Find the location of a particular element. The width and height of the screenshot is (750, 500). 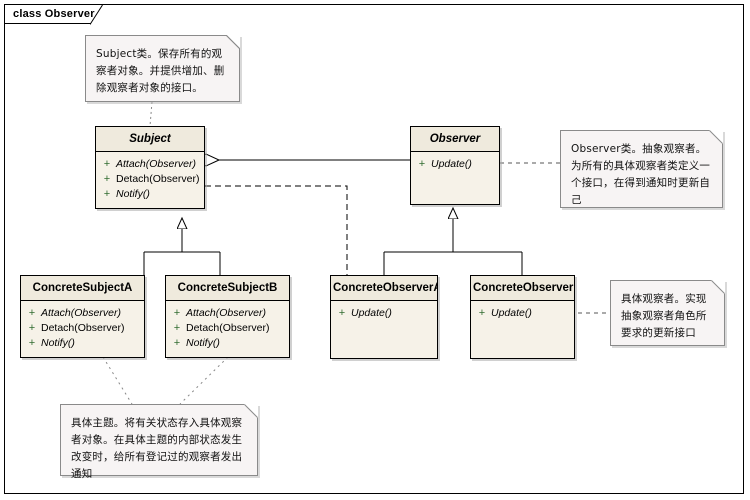

class-members-observer: + Update() is located at coordinates (455, 178).